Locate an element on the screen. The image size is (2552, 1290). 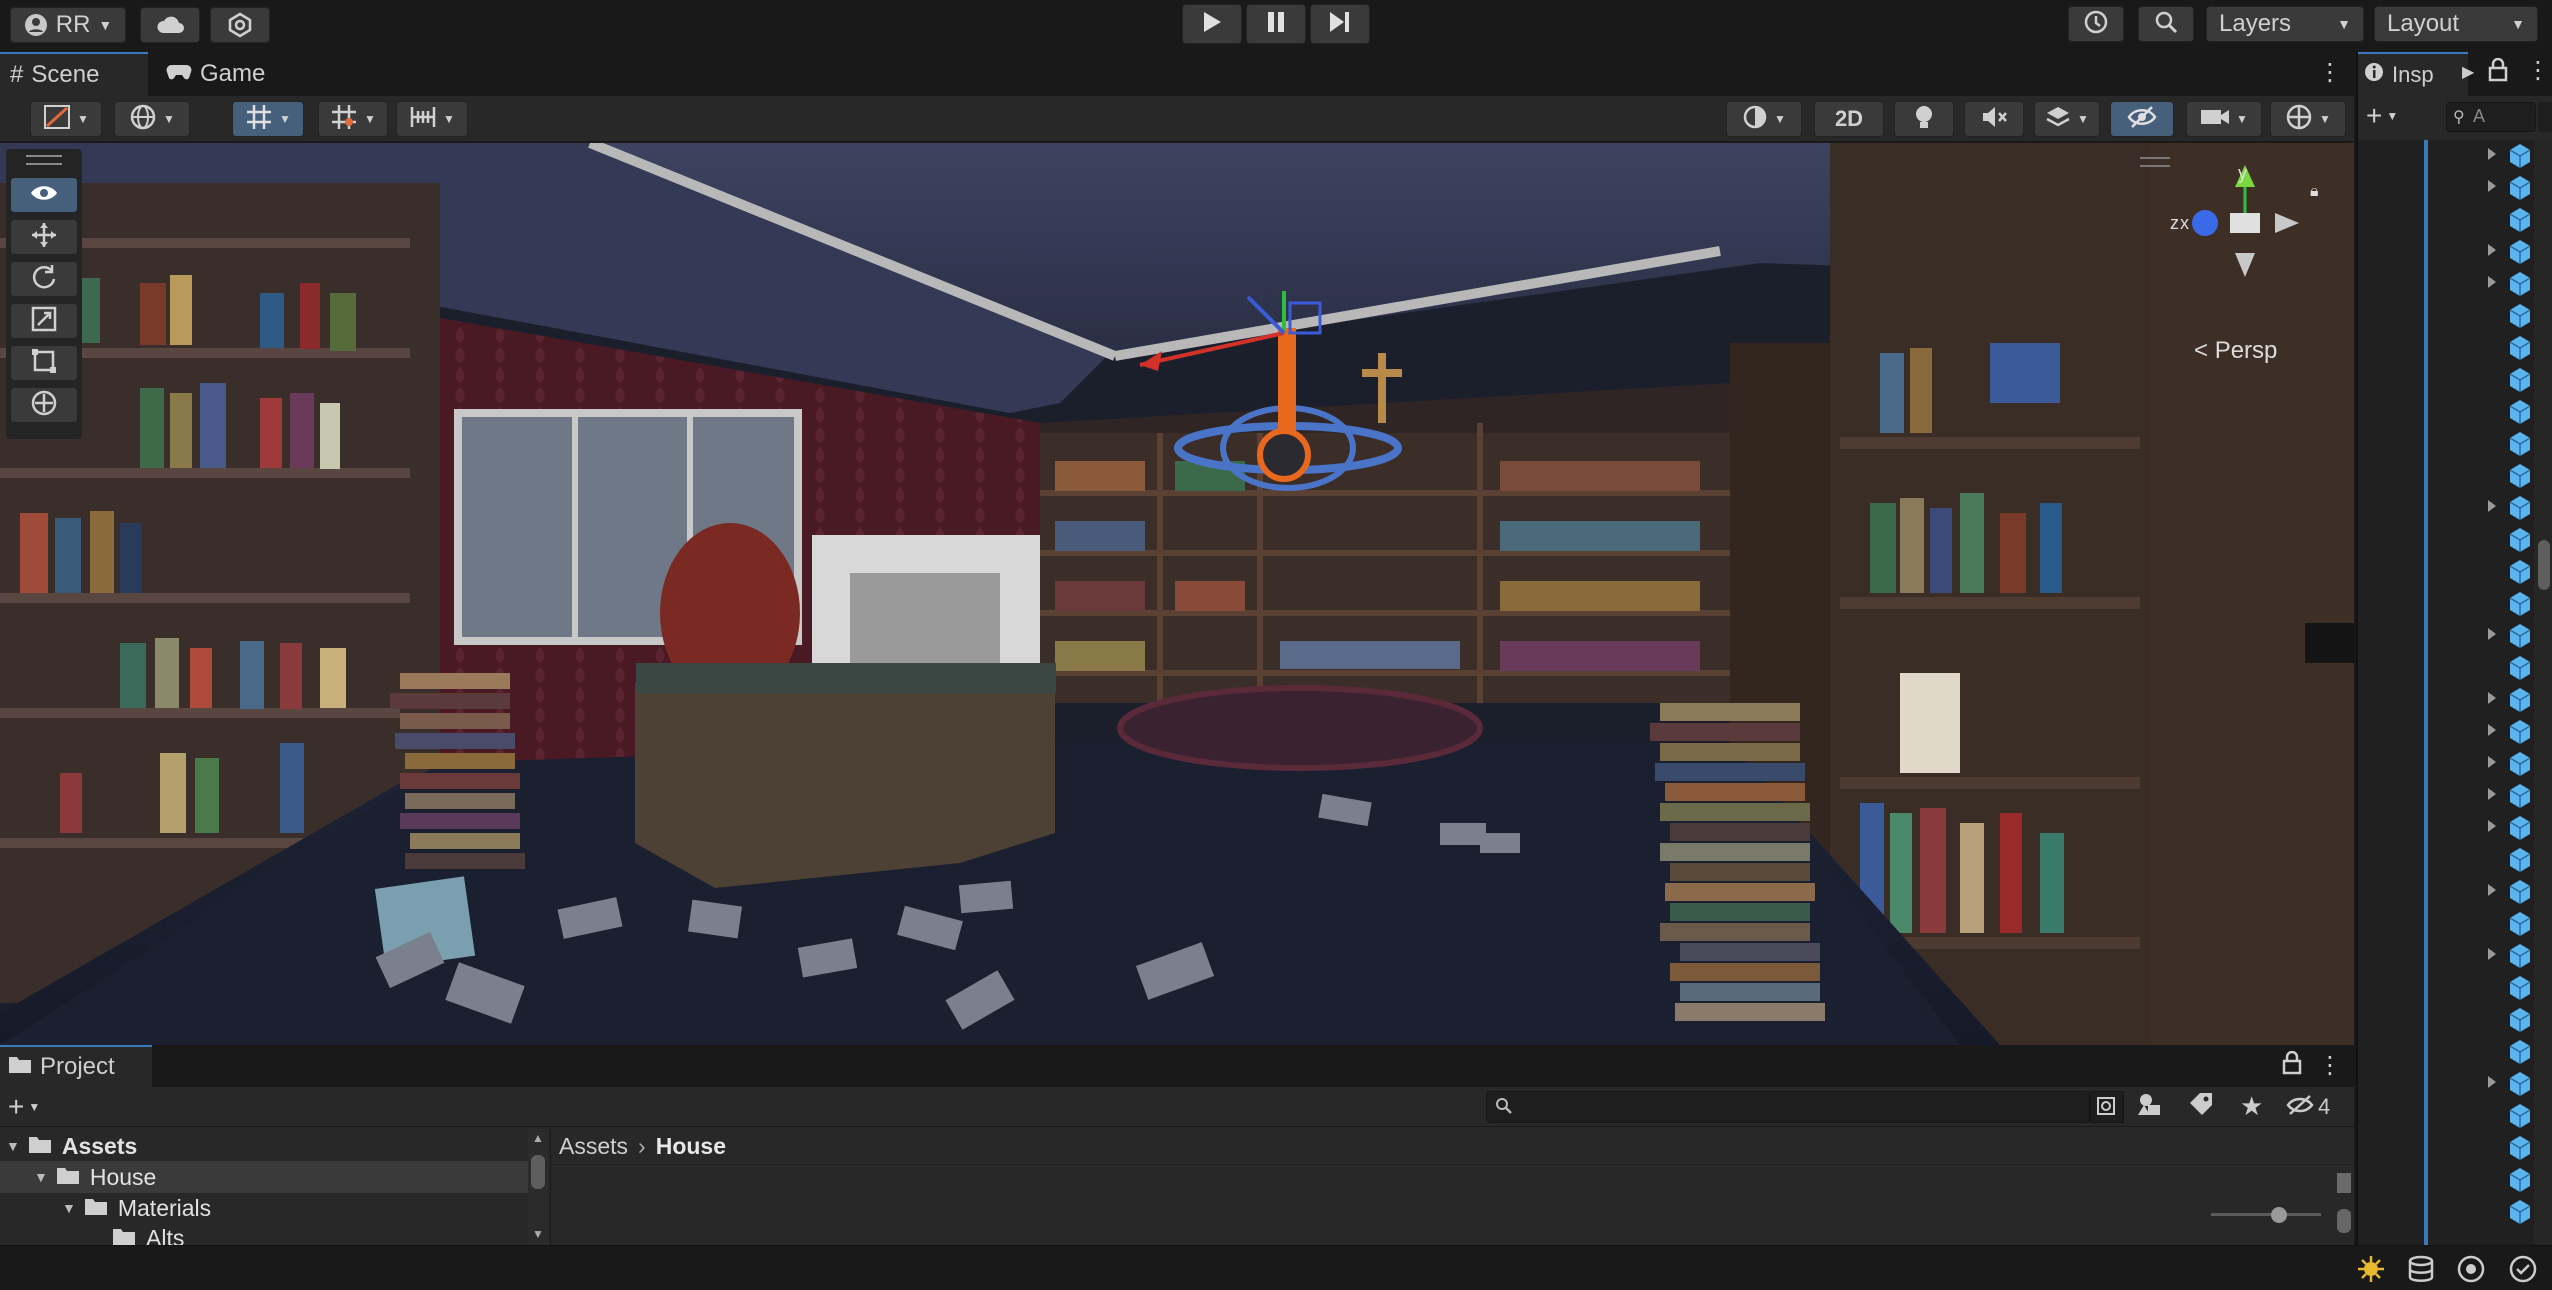
move-tool-button is located at coordinates (44, 237).